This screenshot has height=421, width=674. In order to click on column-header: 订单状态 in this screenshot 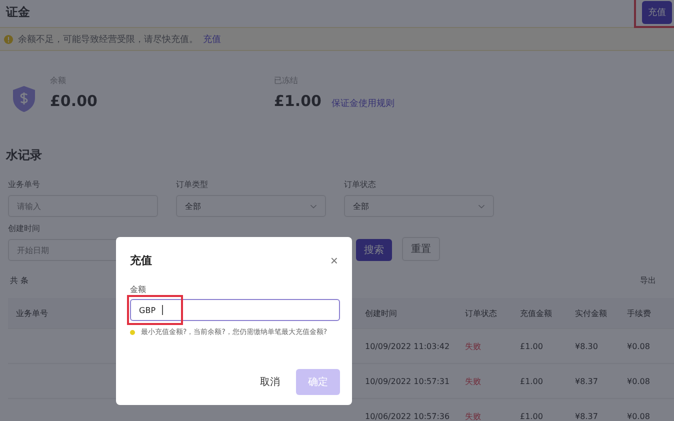, I will do `click(481, 313)`.